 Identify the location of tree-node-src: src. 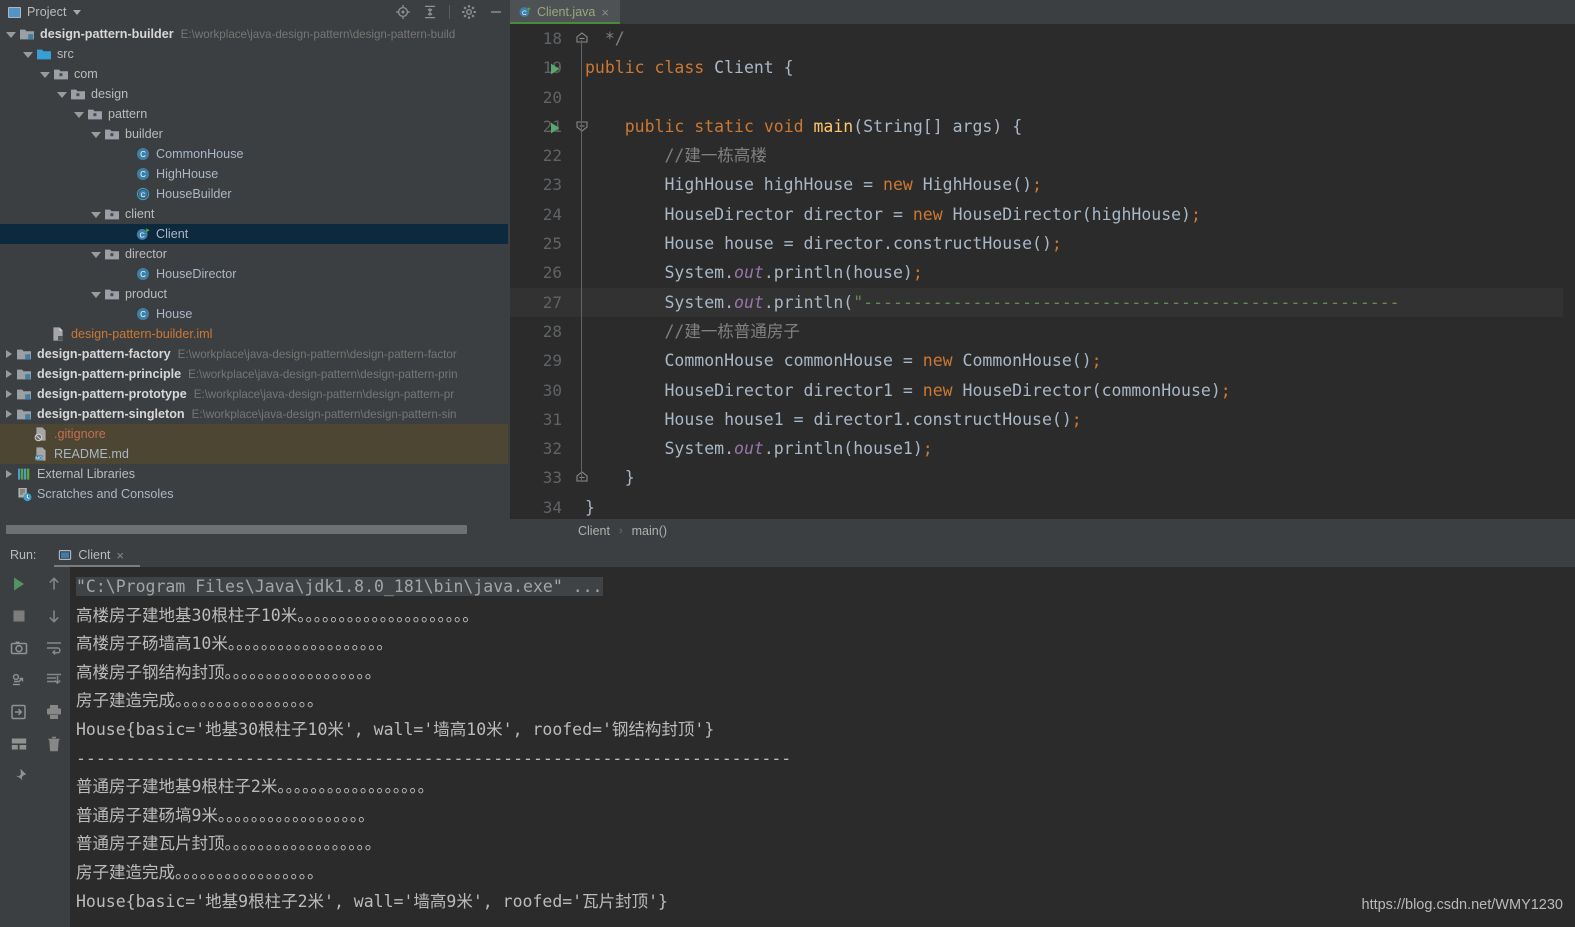
(255, 54).